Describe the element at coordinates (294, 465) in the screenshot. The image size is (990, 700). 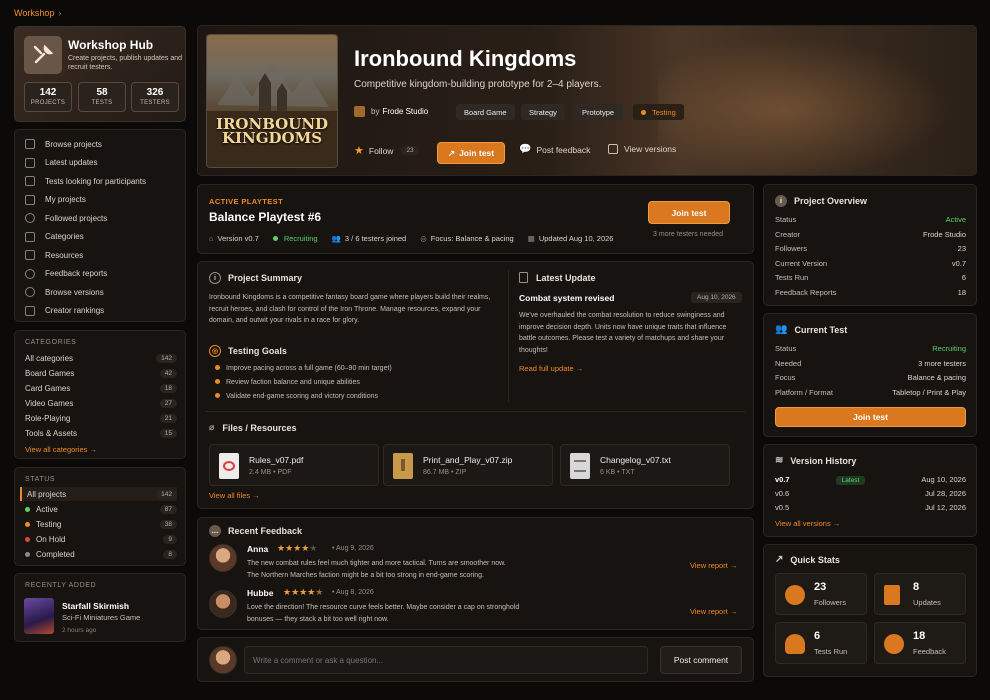
I see `file-rules: Rules_v07.pdf 2.4 MB • PDF` at that location.